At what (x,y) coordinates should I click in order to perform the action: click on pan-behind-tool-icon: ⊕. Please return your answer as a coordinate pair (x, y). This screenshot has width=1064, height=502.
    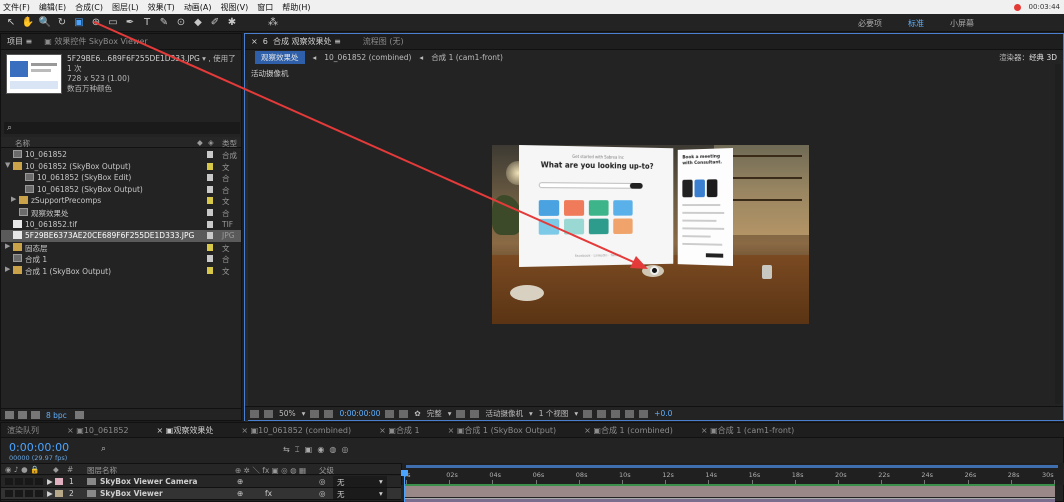
    Looking at the image, I should click on (96, 23).